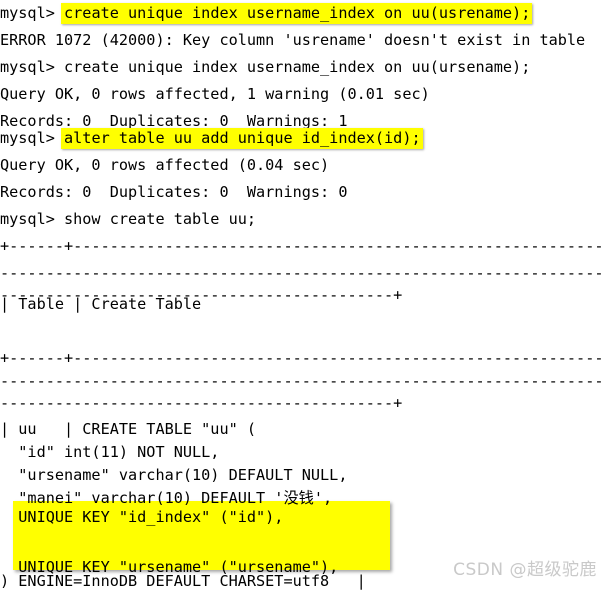  I want to click on ddl-unique-key-id-index: UNIQUE KEY "id_index" ("id"),, so click(142, 517).